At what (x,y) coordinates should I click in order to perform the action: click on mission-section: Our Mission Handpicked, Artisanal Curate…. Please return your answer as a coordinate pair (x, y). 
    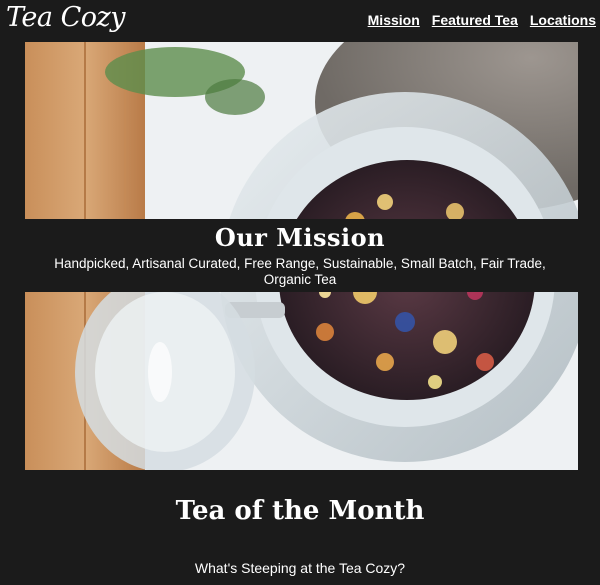
    Looking at the image, I should click on (300, 255).